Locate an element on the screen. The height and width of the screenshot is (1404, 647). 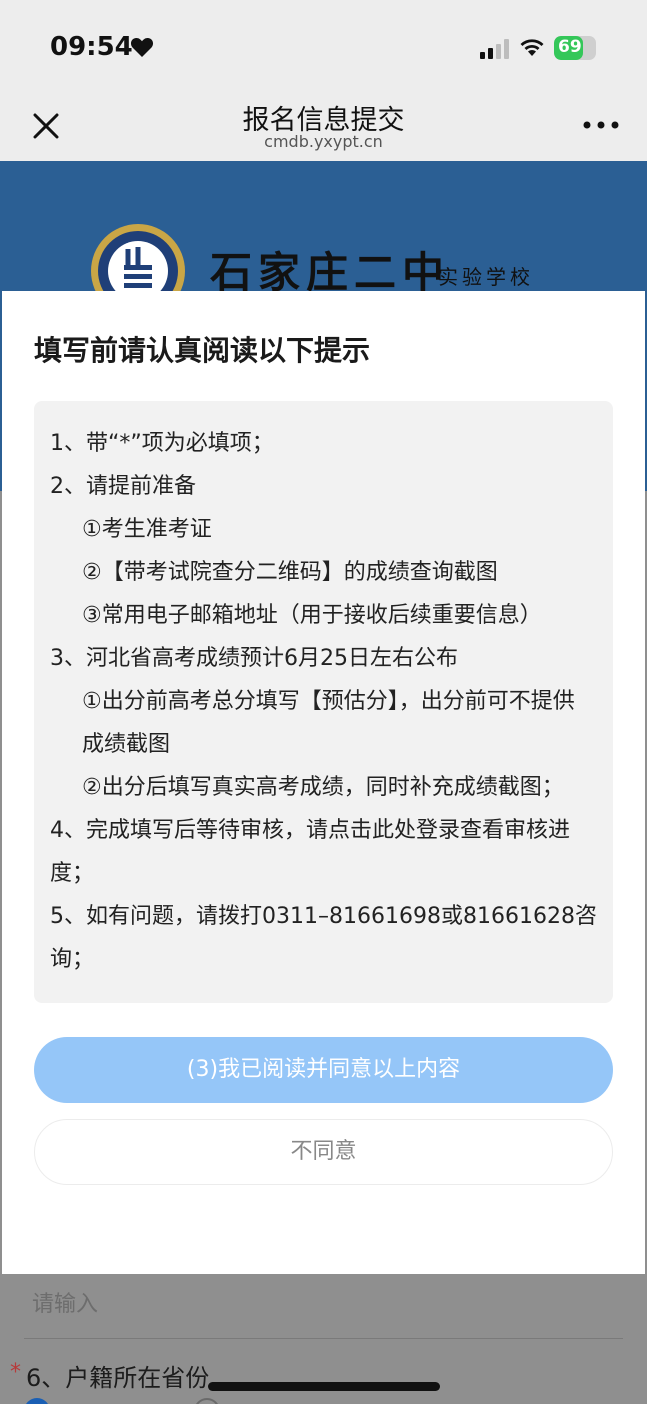
notice-line: ②出分后填写真实高考成绩，同时补充成绩截图； is located at coordinates (323, 787).